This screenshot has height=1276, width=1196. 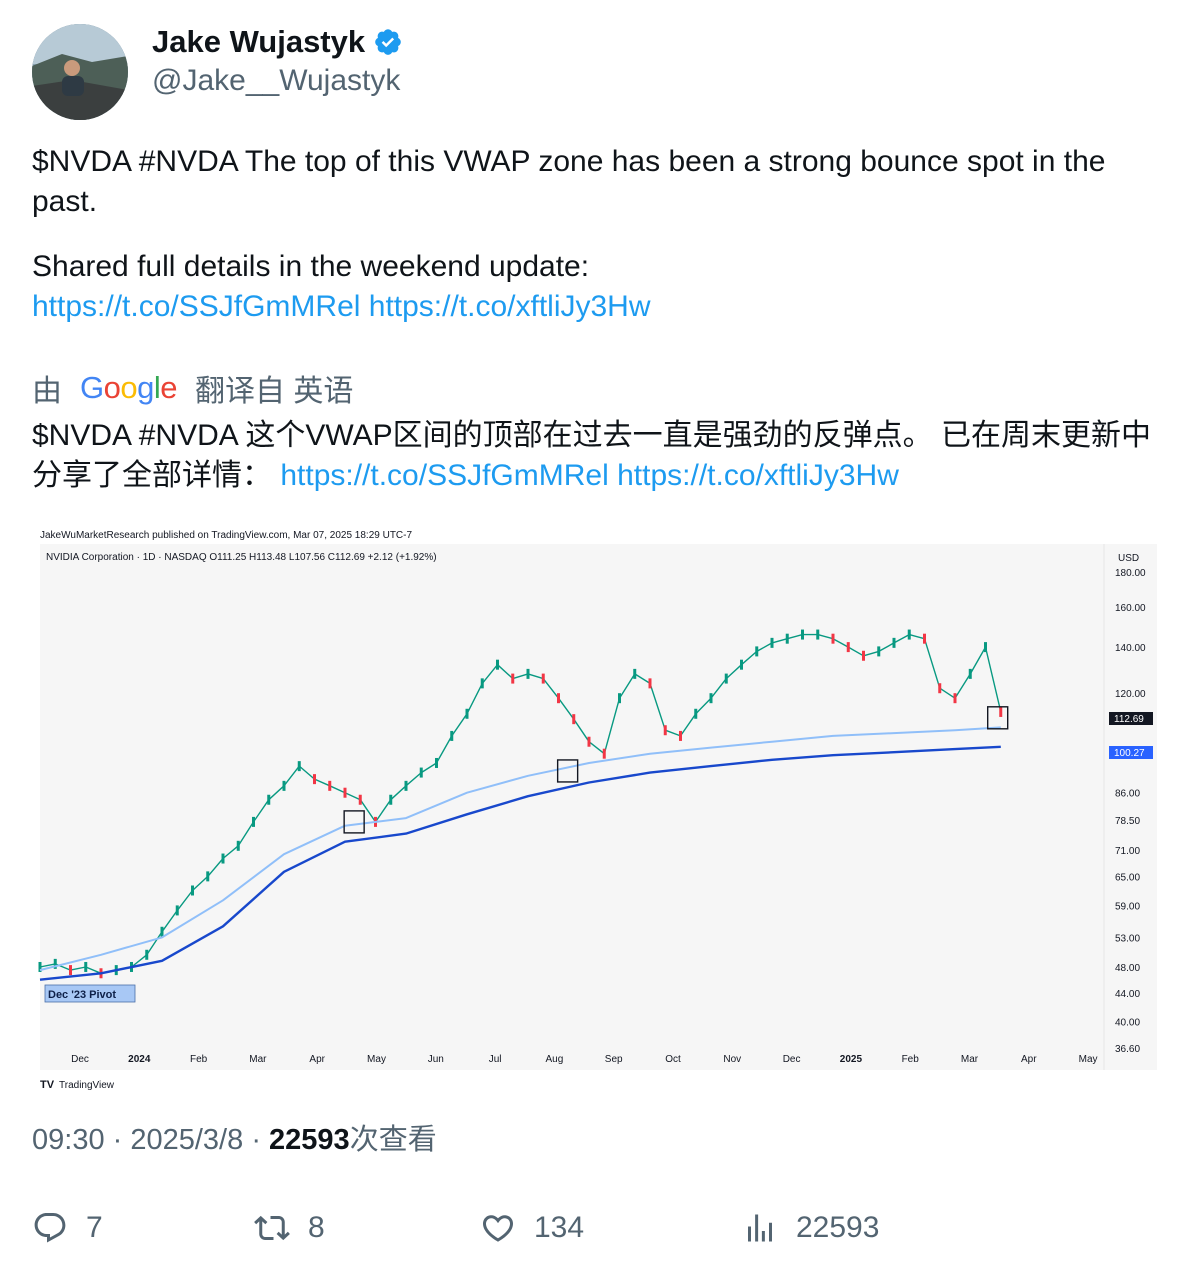 What do you see at coordinates (1127, 794) in the screenshot?
I see `y-tick-label: 86.00` at bounding box center [1127, 794].